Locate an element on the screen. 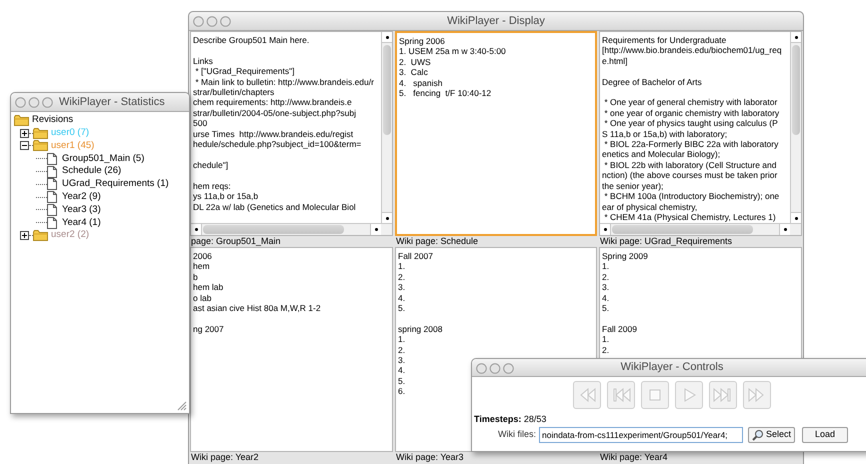  page-text: Spring 2006 1. USEM 25a m w 3:40-5:00 2. UWS 3. Calc 4. spanish 5. fencing t/F 10:40-12 is located at coordinates (452, 66).